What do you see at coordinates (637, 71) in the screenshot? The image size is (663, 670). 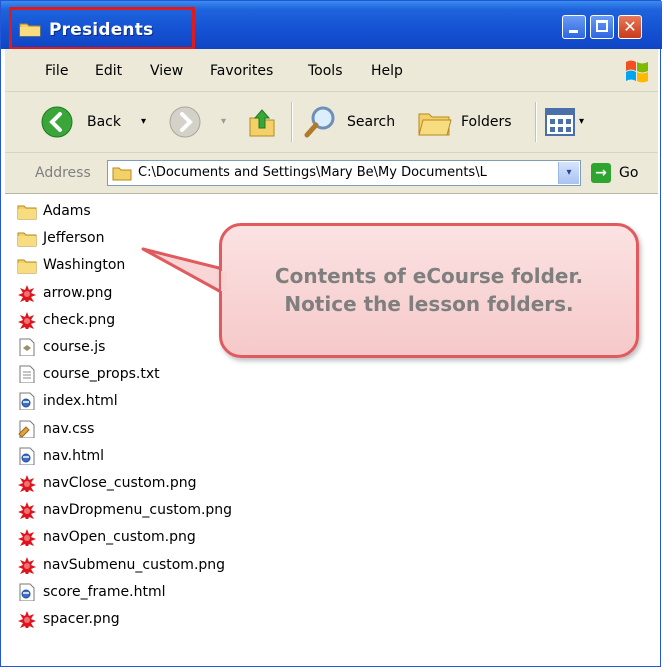 I see `windows-logo-icon` at bounding box center [637, 71].